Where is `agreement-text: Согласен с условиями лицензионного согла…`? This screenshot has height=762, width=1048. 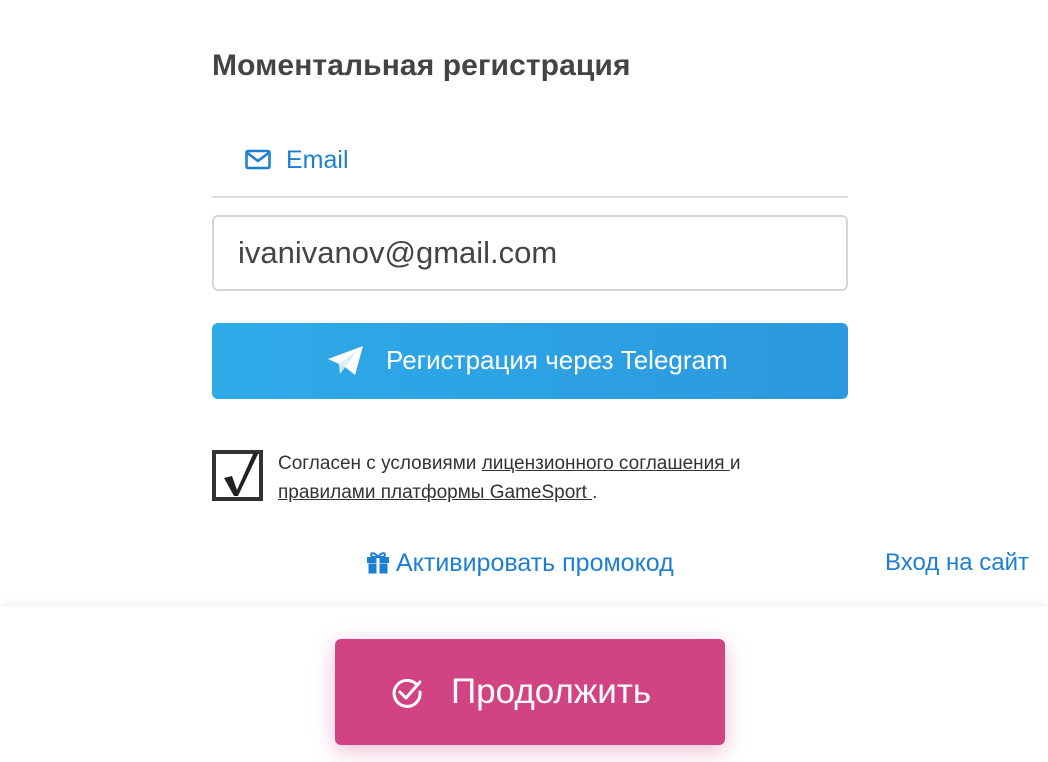 agreement-text: Согласен с условиями лицензионного согла… is located at coordinates (558, 478).